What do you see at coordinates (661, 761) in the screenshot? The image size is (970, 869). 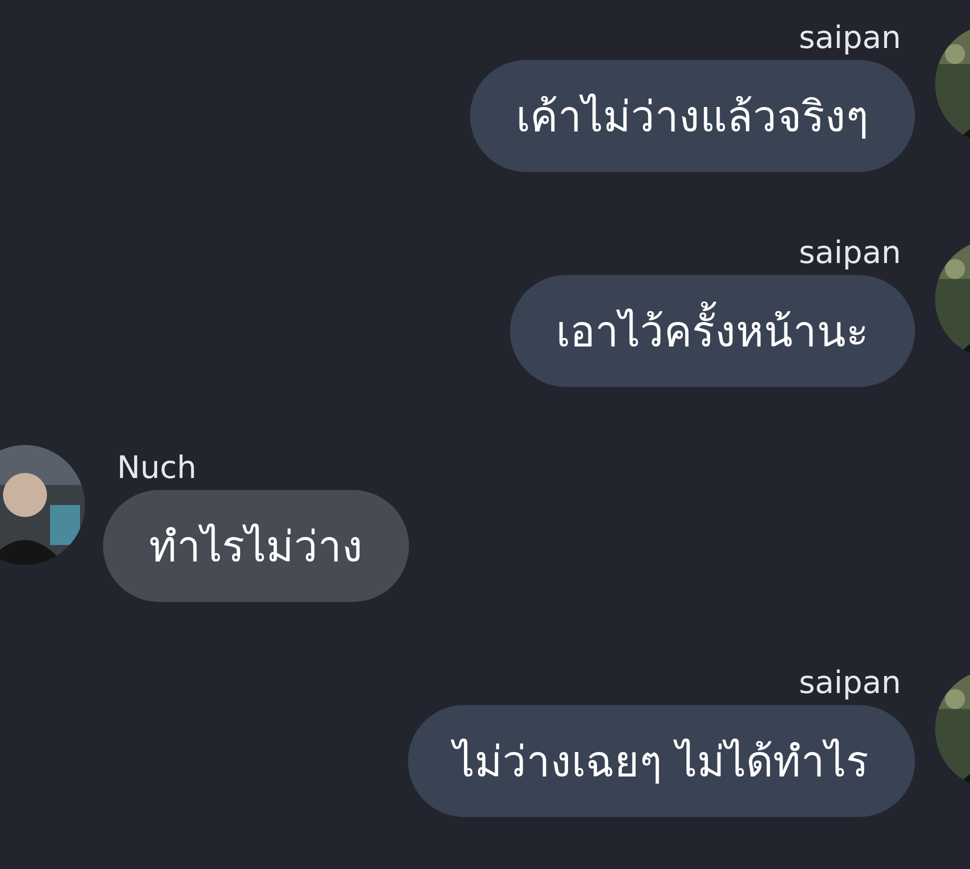 I see `message-bubble: ไม่ว่างเฉยๆ ไม่ได้ทำไร` at bounding box center [661, 761].